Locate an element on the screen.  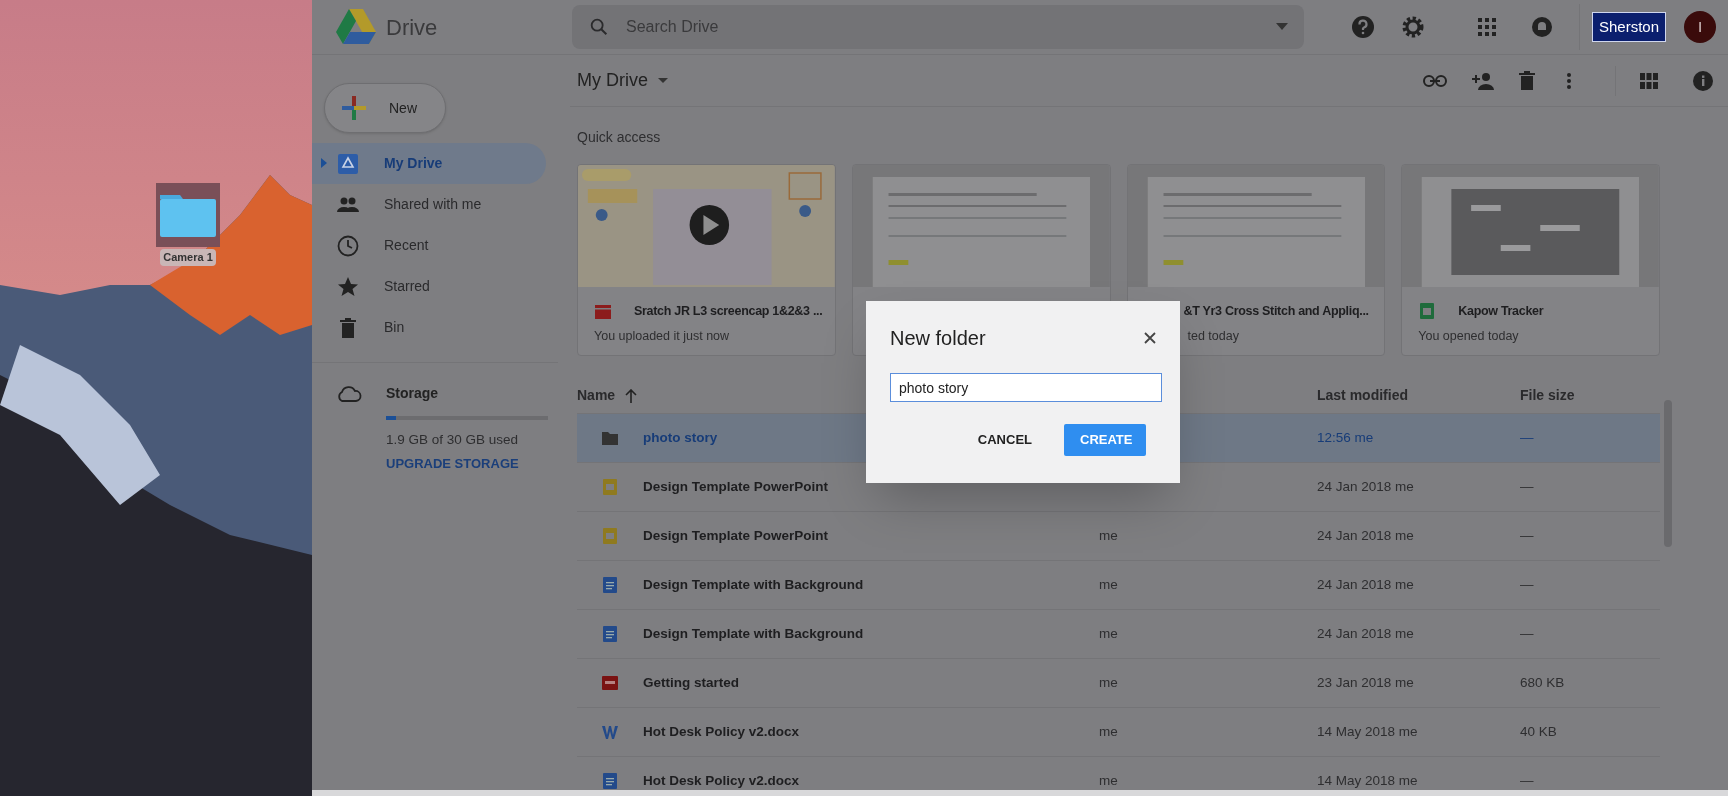
spreadsheet-file-icon is located at coordinates (1427, 311).